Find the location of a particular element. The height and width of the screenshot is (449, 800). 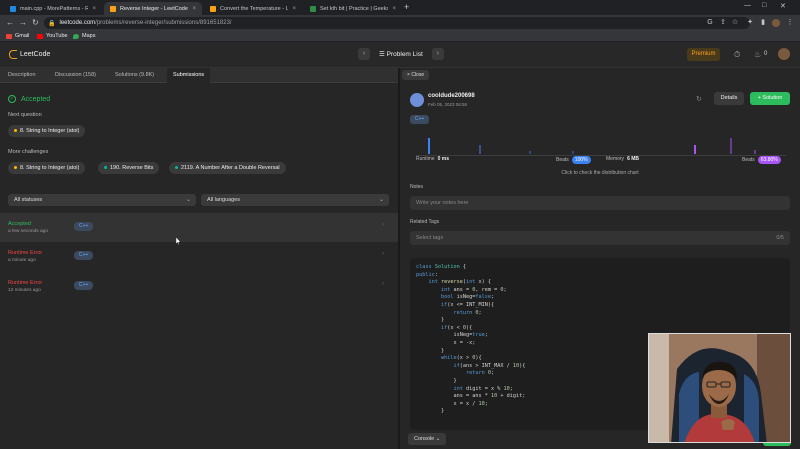

check-circle-icon: ✓ is located at coordinates (12, 99).